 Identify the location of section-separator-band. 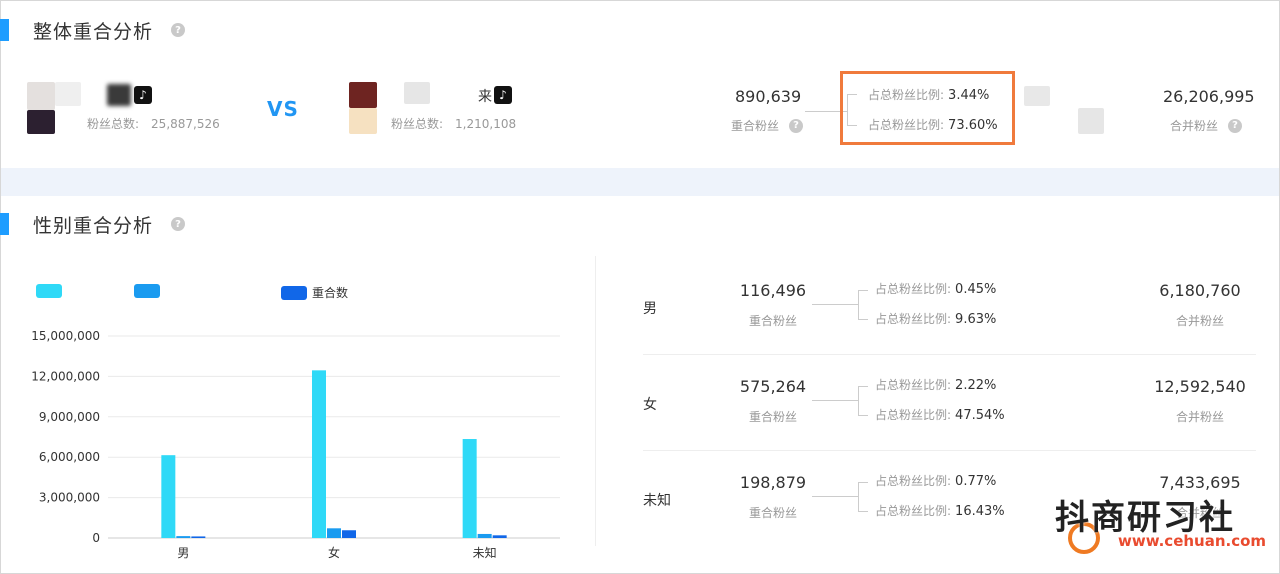
(640, 182).